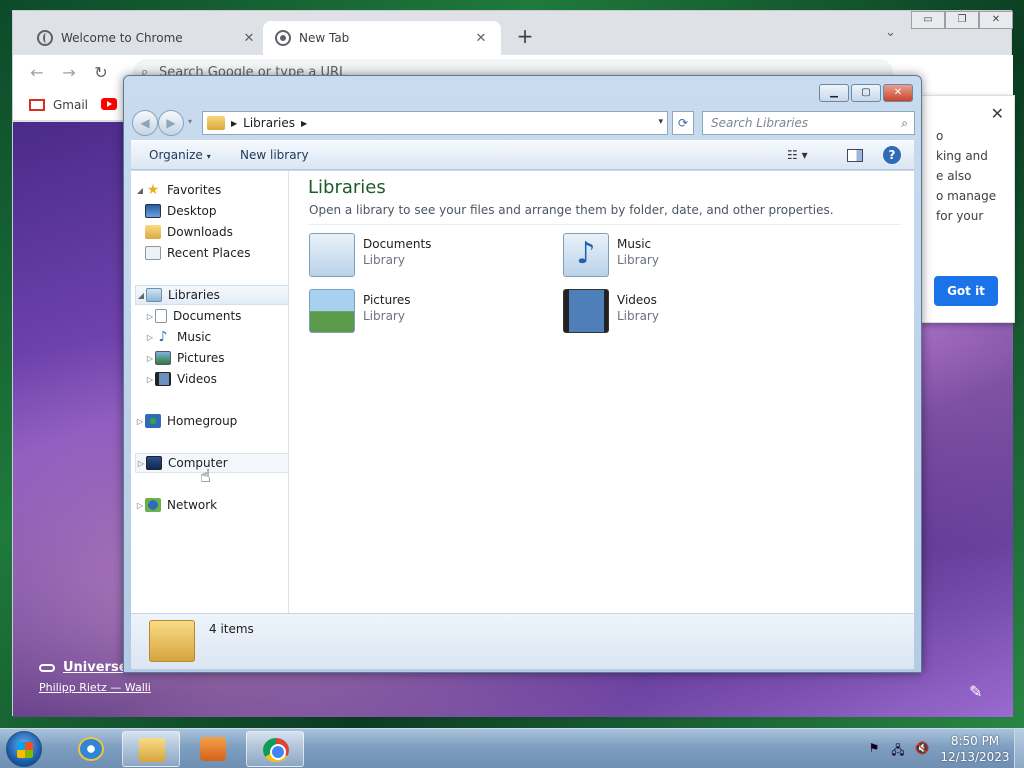 This screenshot has width=1024, height=768. I want to click on maximize-button: ▢, so click(866, 93).